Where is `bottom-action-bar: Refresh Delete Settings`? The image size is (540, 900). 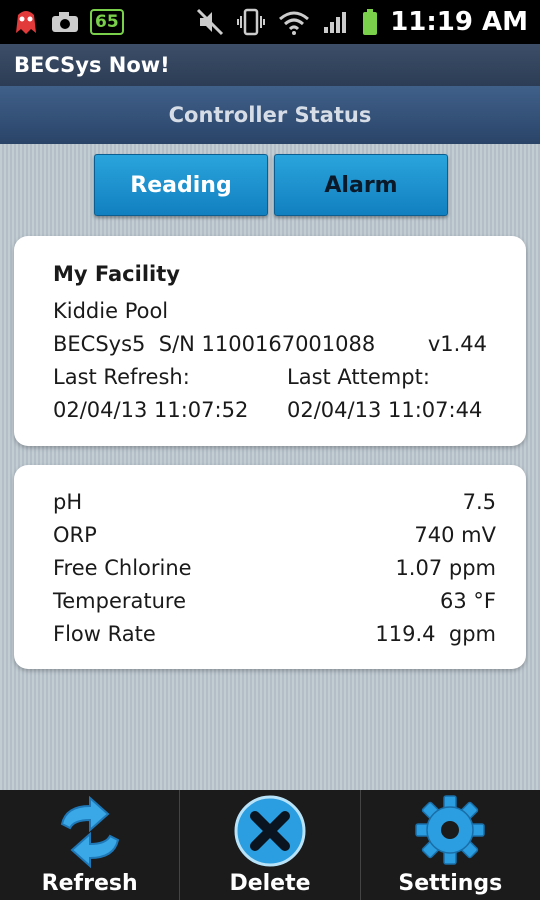
bottom-action-bar: Refresh Delete Settings is located at coordinates (270, 845).